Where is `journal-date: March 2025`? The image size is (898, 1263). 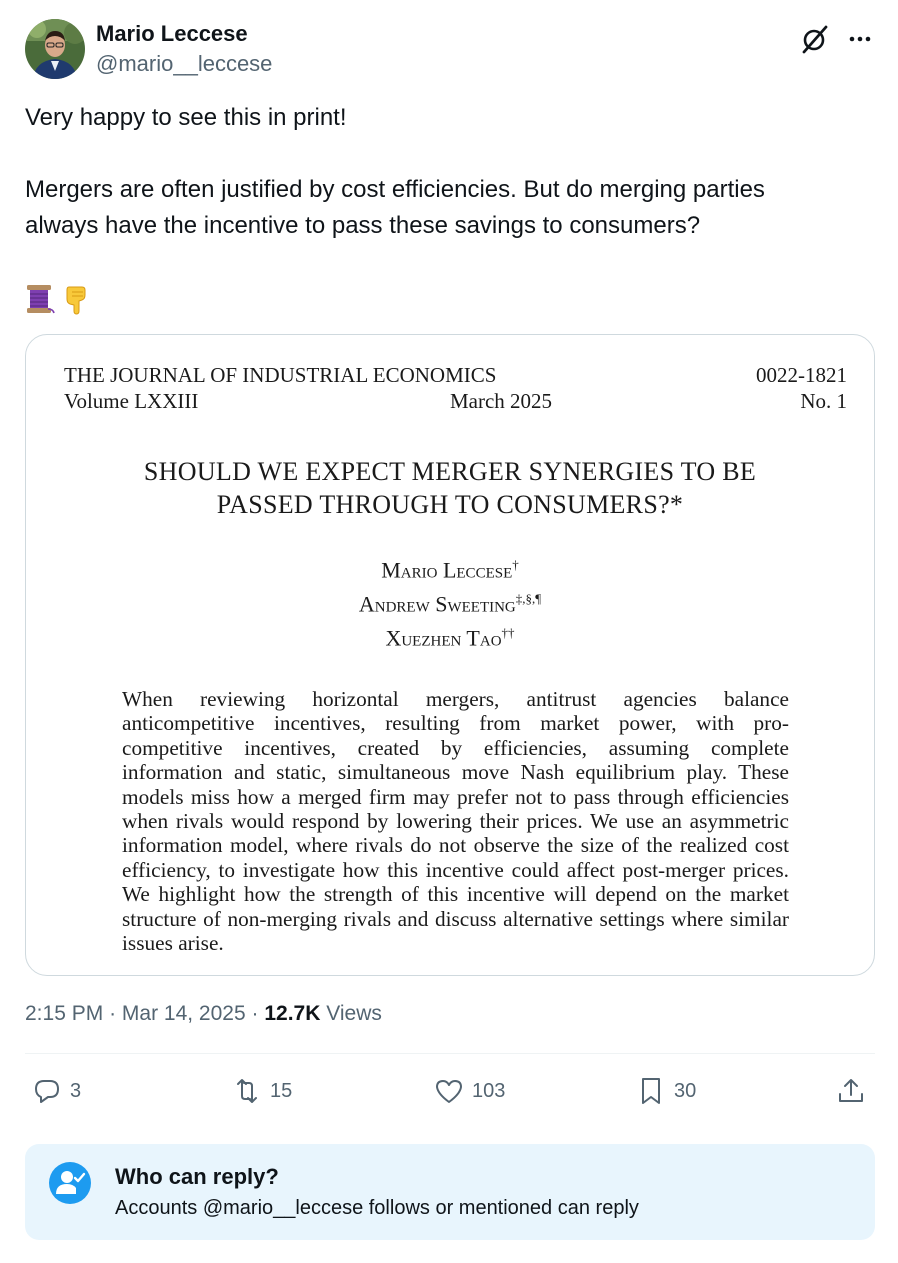 journal-date: March 2025 is located at coordinates (501, 401).